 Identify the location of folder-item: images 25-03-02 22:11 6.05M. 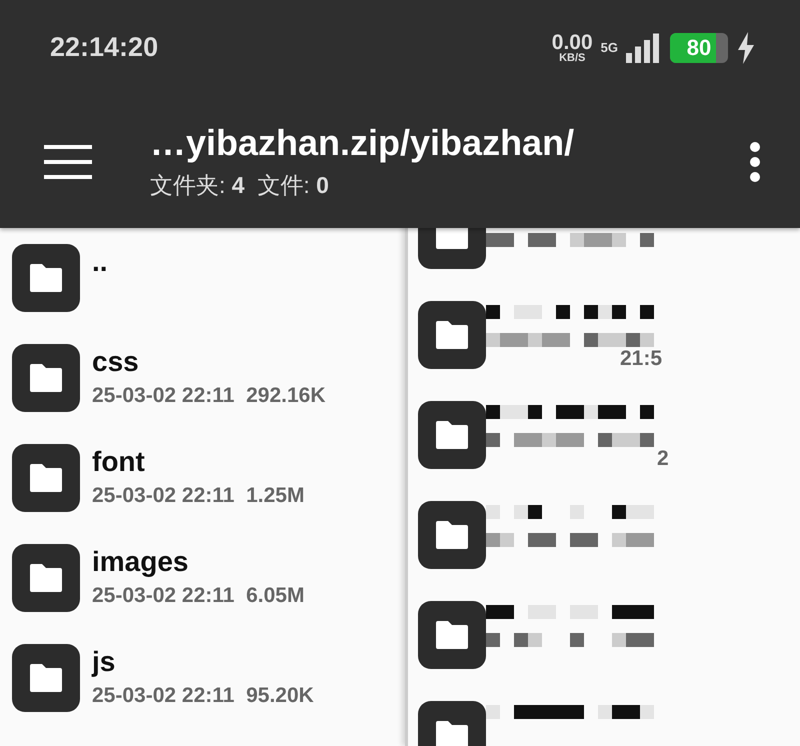
(202, 594).